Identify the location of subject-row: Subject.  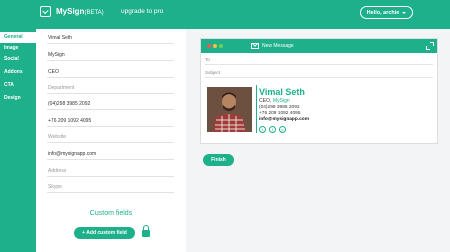
(319, 73).